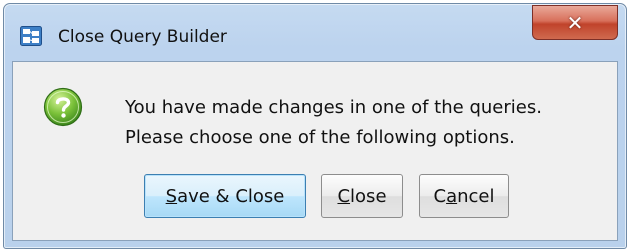  I want to click on save-and-close-button: Save & Close, so click(225, 196).